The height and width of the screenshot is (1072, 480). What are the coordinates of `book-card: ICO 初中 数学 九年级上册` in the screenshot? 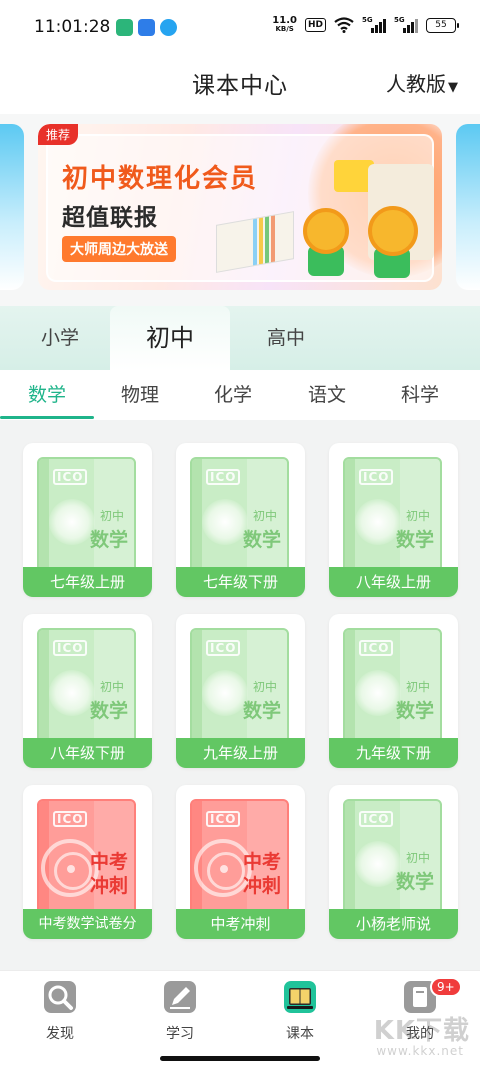 It's located at (240, 691).